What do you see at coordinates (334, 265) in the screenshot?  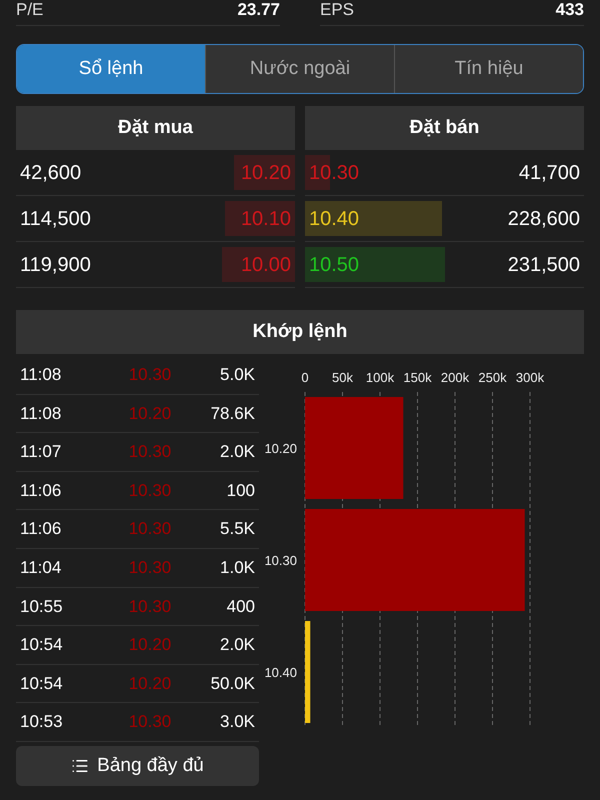 I see `ask-price: 10.50` at bounding box center [334, 265].